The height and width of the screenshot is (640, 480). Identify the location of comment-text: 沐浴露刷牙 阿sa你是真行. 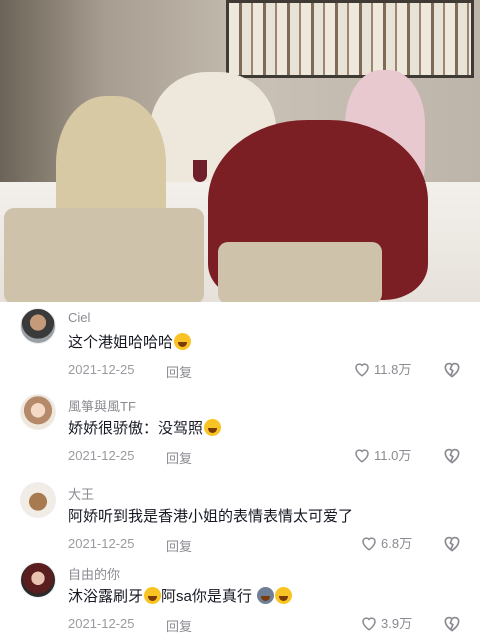
(180, 595).